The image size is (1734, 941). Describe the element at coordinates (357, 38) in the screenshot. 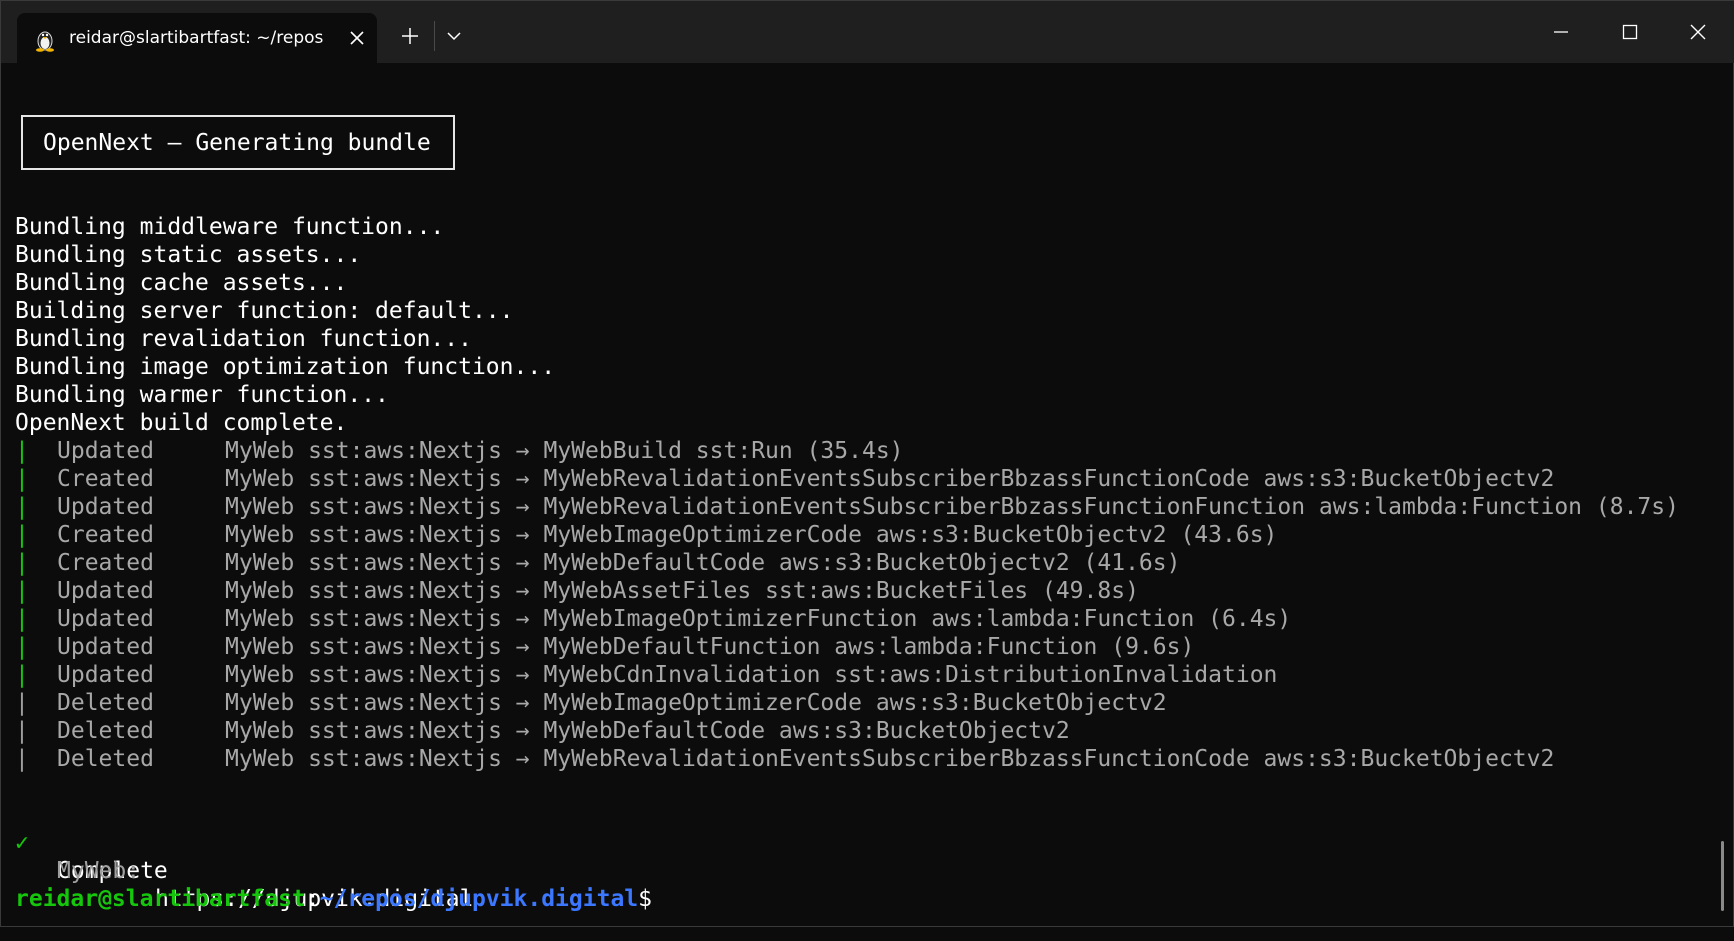

I see `close-tab-icon` at that location.